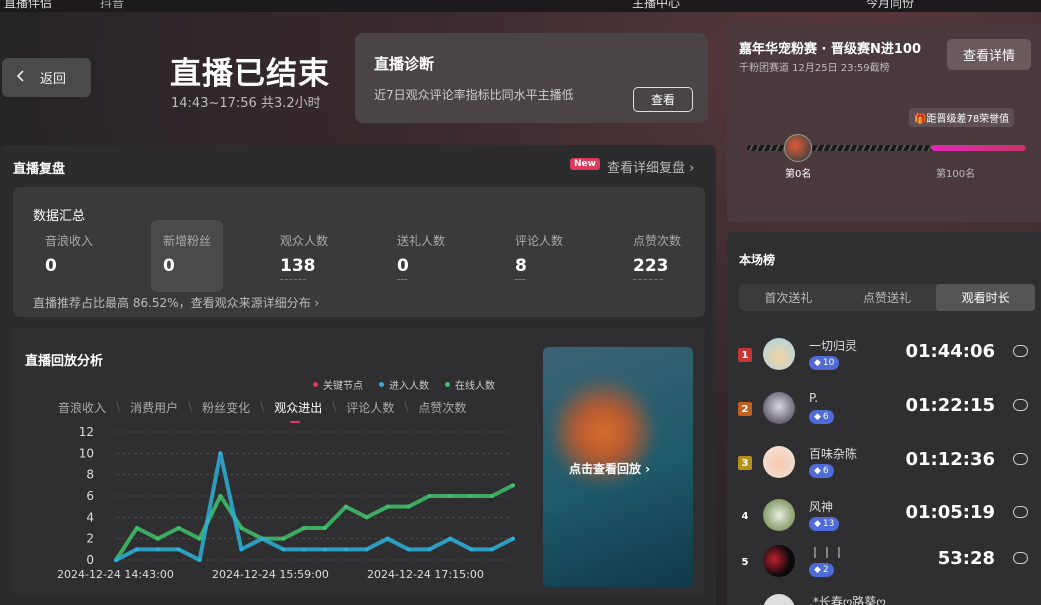  Describe the element at coordinates (154, 407) in the screenshot. I see `tab-consumers: 消费用户` at that location.